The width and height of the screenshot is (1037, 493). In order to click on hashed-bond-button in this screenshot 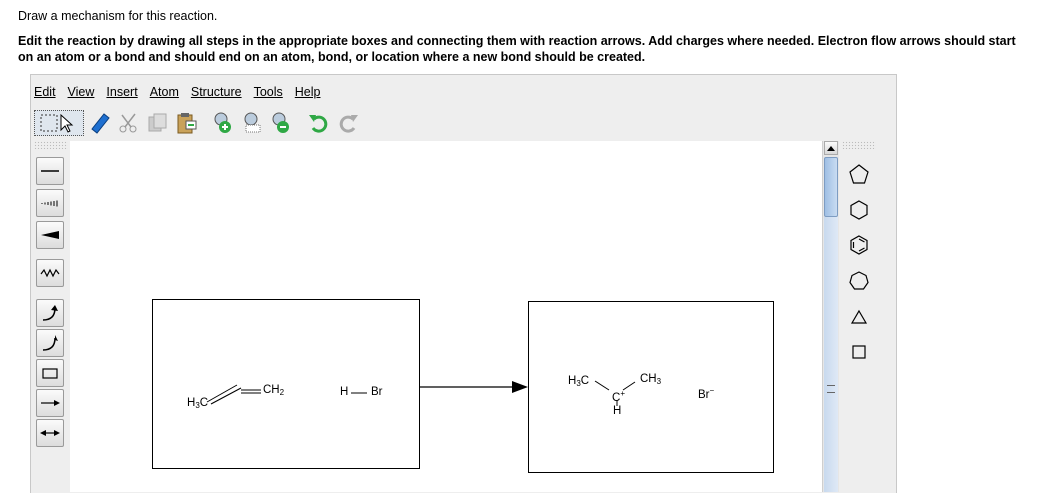, I will do `click(50, 203)`.